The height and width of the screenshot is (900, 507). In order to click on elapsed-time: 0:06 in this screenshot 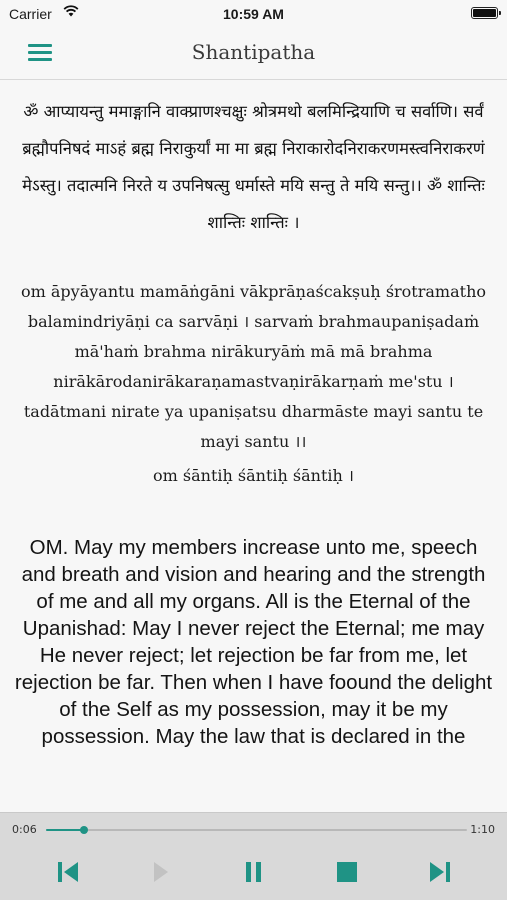, I will do `click(24, 829)`.